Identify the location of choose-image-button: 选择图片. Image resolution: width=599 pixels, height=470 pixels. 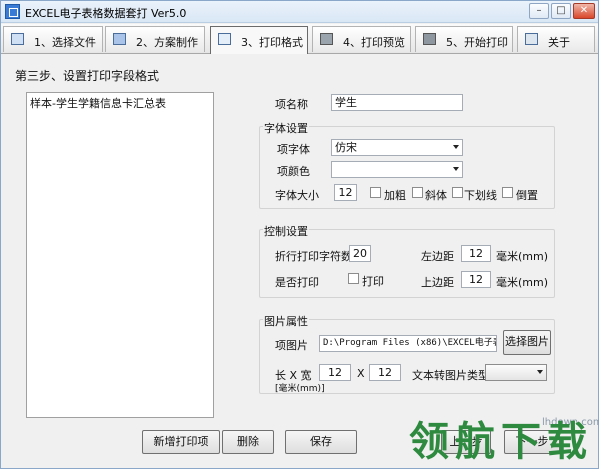
(527, 342).